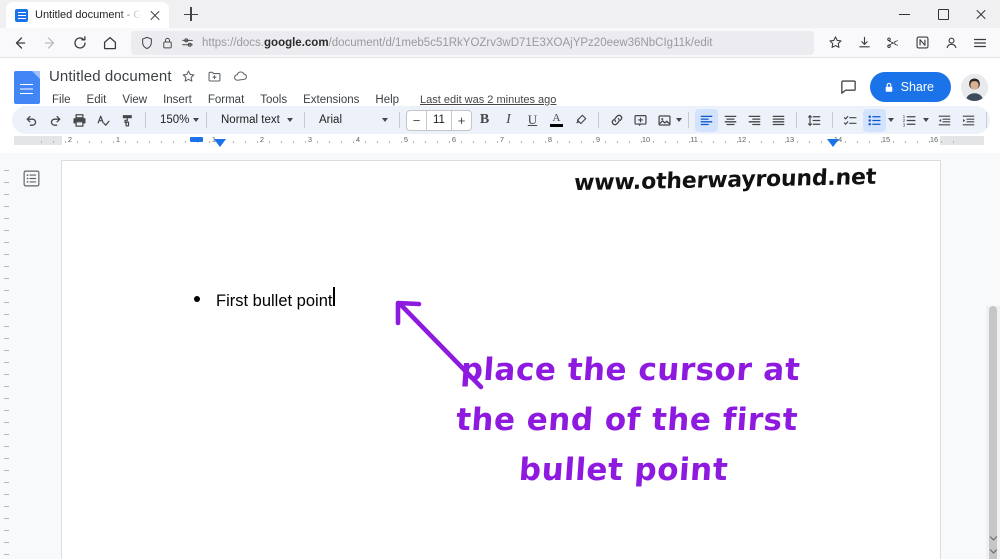  What do you see at coordinates (215, 76) in the screenshot?
I see `move-to-folder-icon` at bounding box center [215, 76].